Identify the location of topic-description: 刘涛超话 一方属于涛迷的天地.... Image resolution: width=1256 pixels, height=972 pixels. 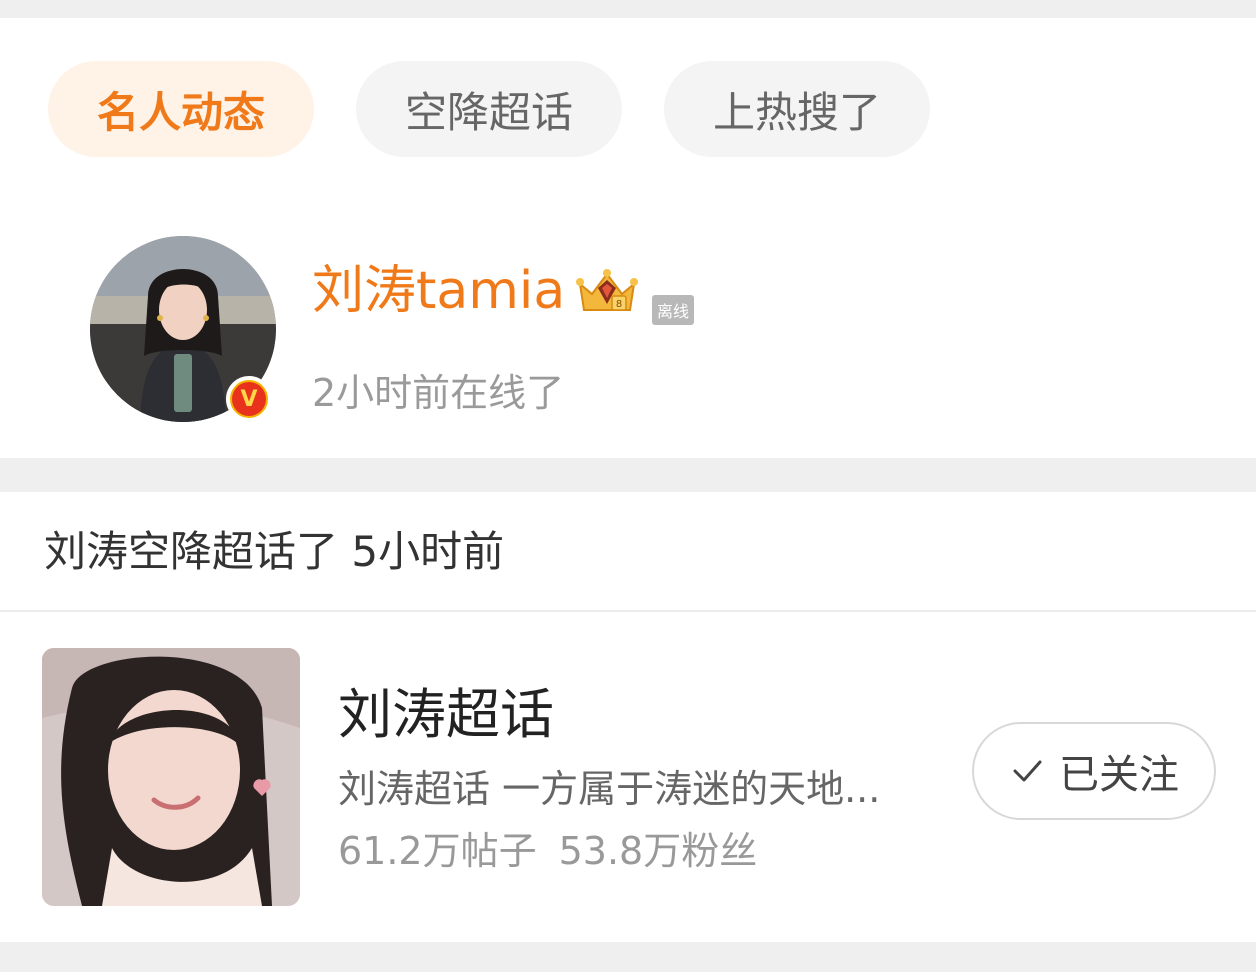
(609, 789).